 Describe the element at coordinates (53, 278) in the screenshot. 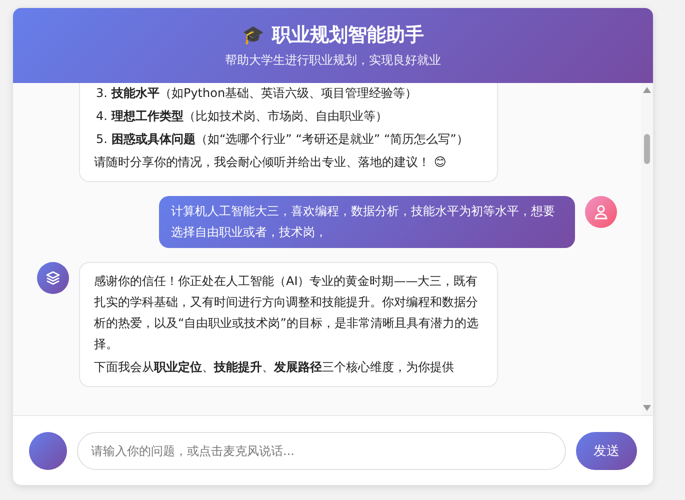

I see `bot-avatar-icon` at that location.